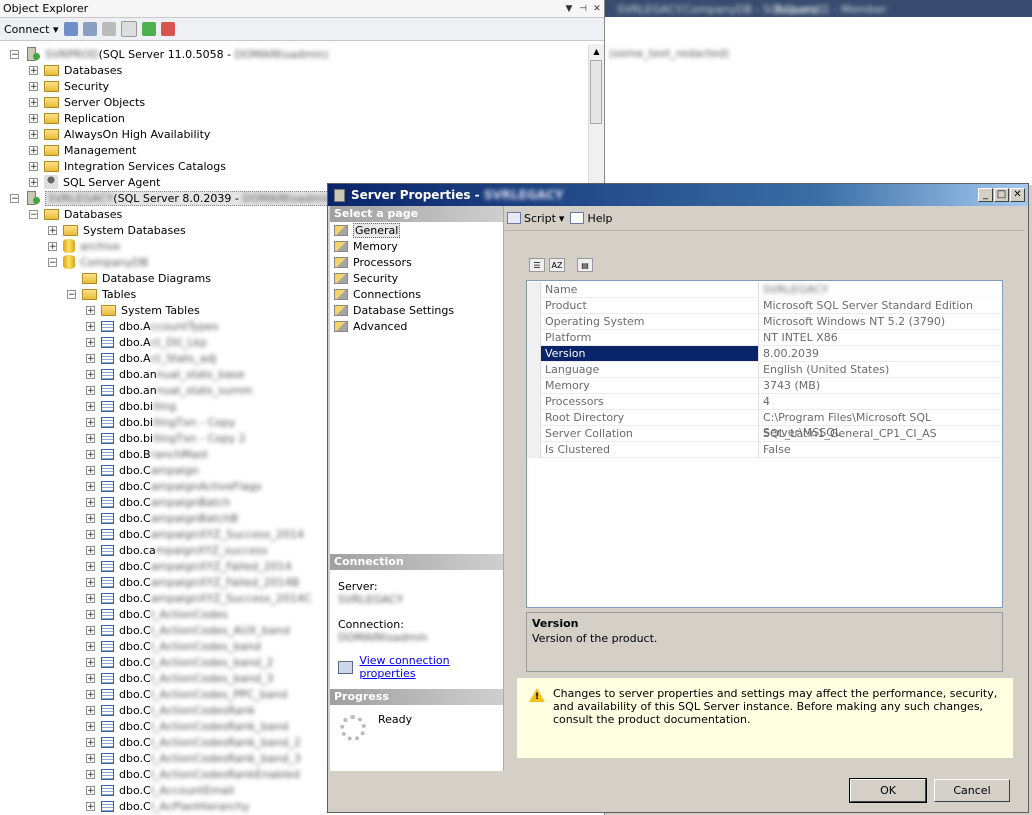 This screenshot has width=1032, height=815. What do you see at coordinates (151, 358) in the screenshot?
I see `tree-node-table: + dbo.Act_Stats_adj` at bounding box center [151, 358].